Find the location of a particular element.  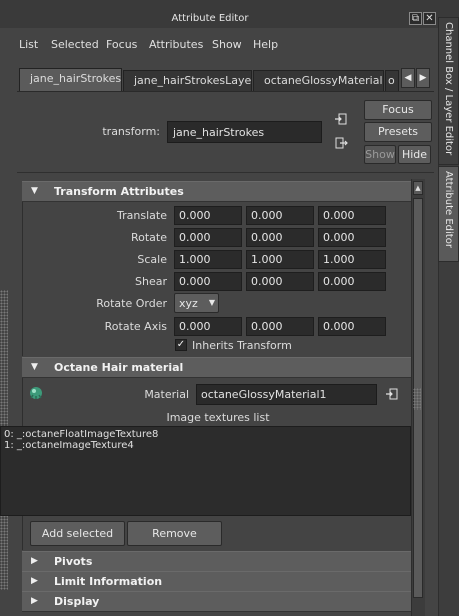

textures-list-label: Image textures list is located at coordinates (218, 417).